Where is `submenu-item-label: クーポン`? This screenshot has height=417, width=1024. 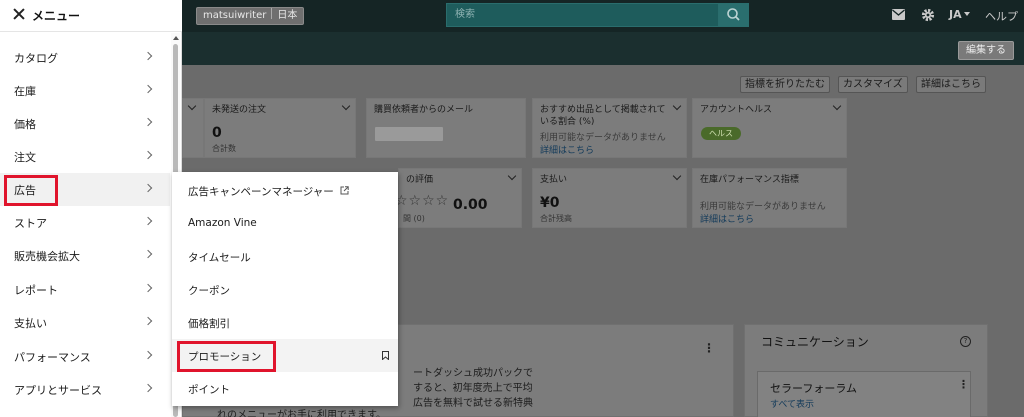 submenu-item-label: クーポン is located at coordinates (209, 291).